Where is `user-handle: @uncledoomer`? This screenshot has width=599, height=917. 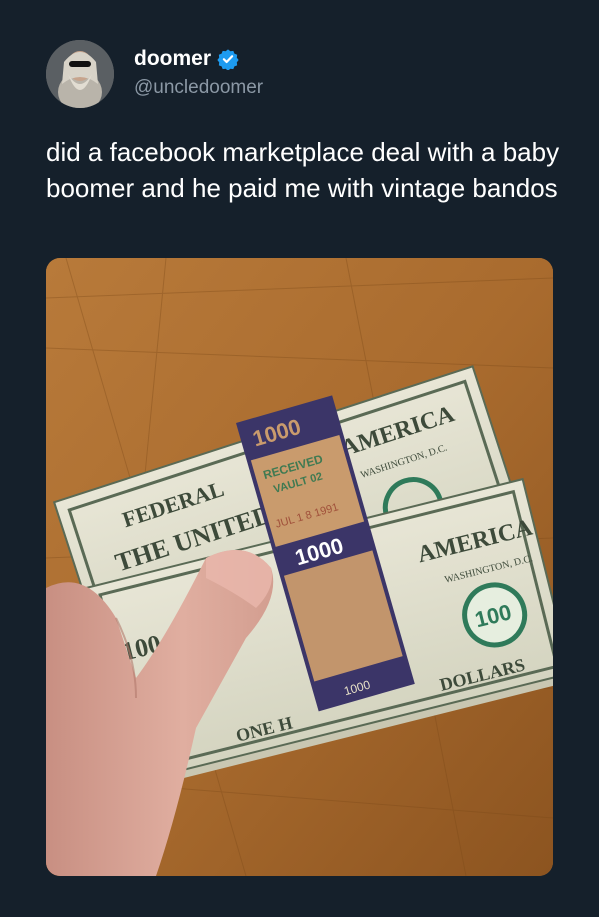
user-handle: @uncledoomer is located at coordinates (198, 88).